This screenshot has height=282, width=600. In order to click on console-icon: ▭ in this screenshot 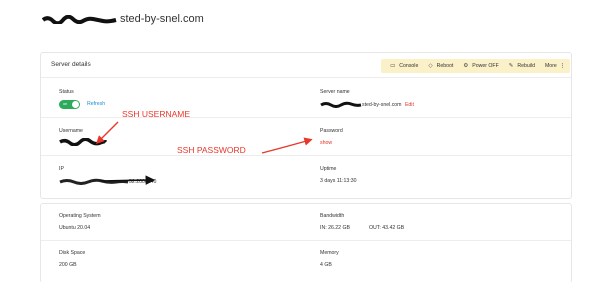, I will do `click(393, 66)`.